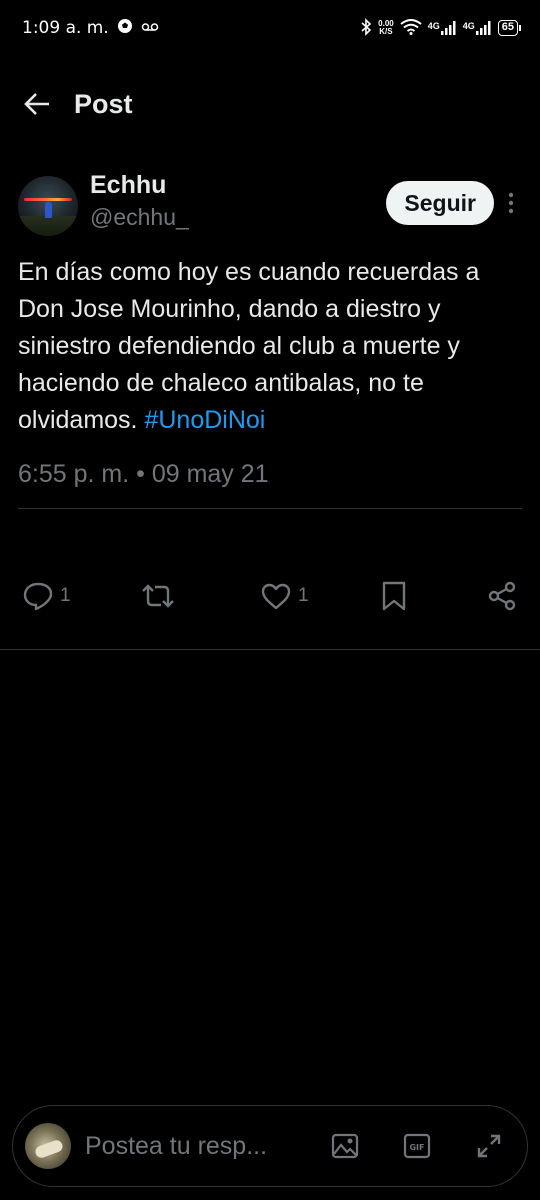  I want to click on like-count: 1, so click(303, 595).